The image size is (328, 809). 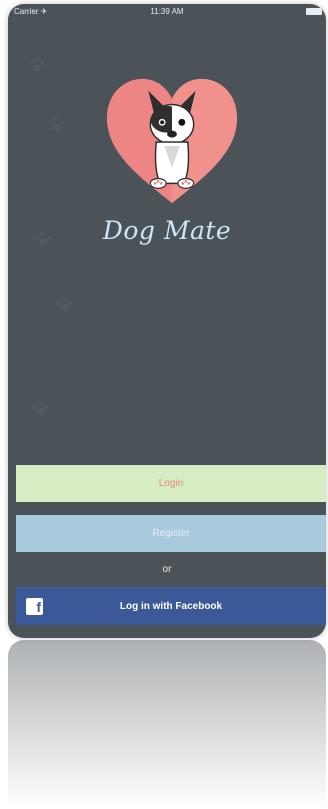 What do you see at coordinates (34, 606) in the screenshot?
I see `facebook-icon: f` at bounding box center [34, 606].